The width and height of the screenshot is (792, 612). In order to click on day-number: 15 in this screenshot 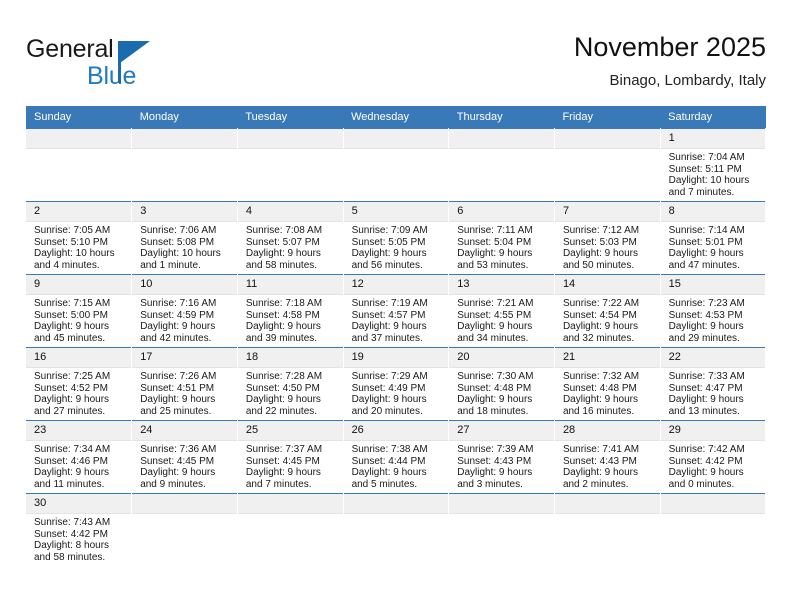, I will do `click(712, 285)`.